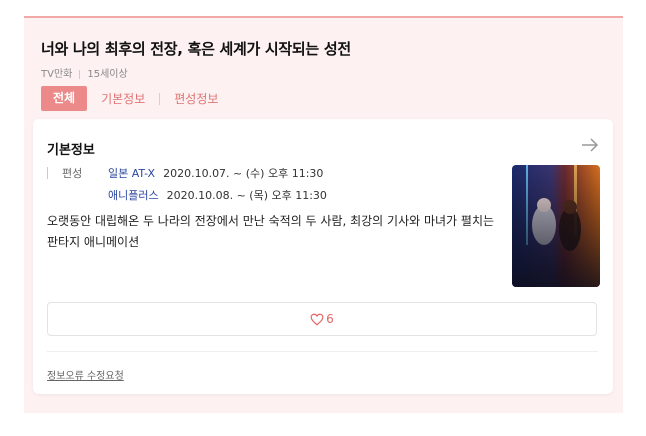  What do you see at coordinates (556, 226) in the screenshot?
I see `poster-image` at bounding box center [556, 226].